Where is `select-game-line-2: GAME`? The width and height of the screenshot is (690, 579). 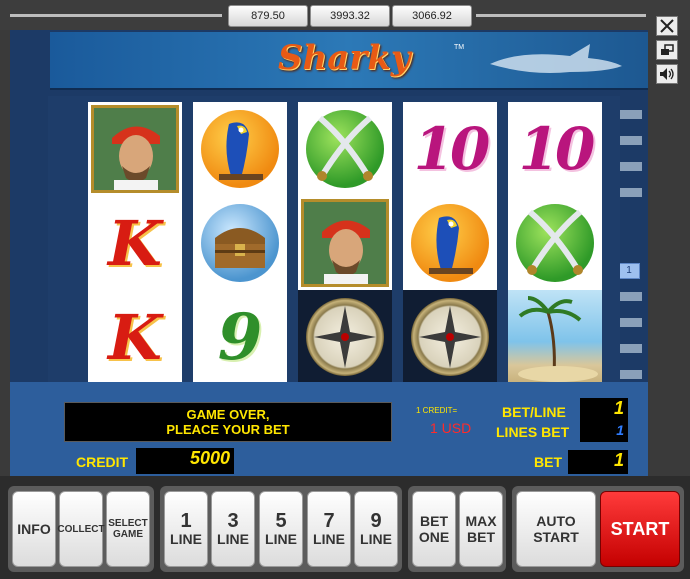 select-game-line-2: GAME is located at coordinates (128, 534).